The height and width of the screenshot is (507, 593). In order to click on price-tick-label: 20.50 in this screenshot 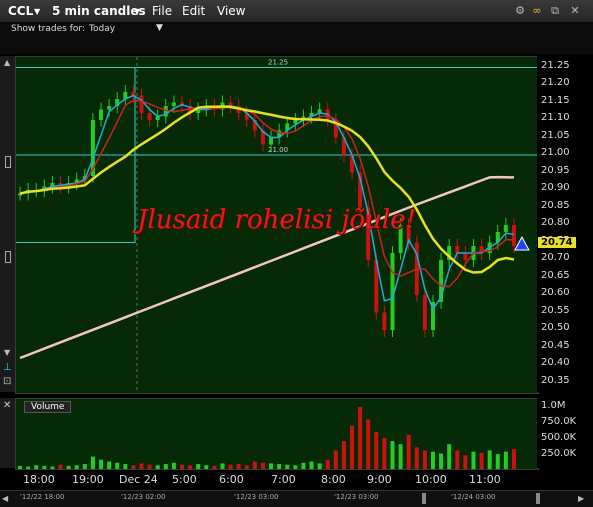, I will do `click(555, 327)`.